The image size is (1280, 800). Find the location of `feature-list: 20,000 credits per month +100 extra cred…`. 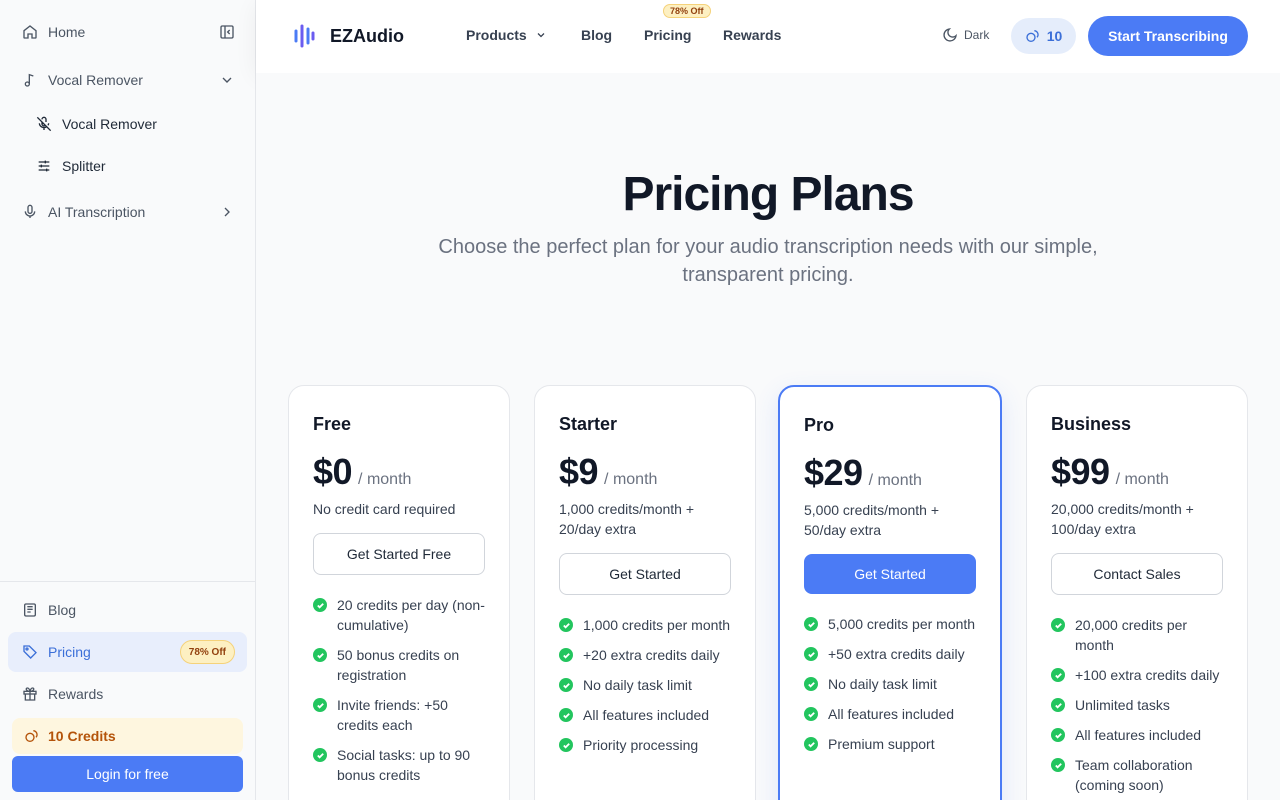

feature-list: 20,000 credits per month +100 extra cred… is located at coordinates (1137, 705).